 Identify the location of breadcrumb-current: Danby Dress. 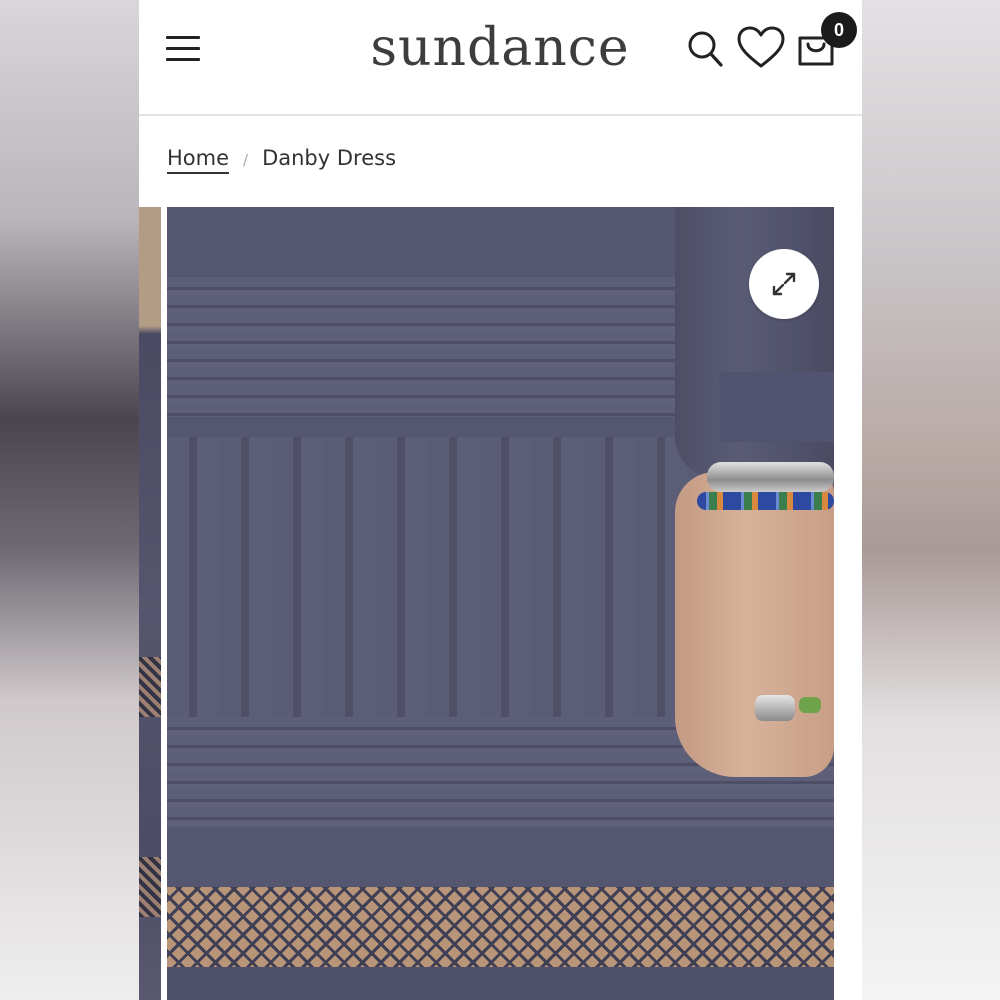
(329, 158).